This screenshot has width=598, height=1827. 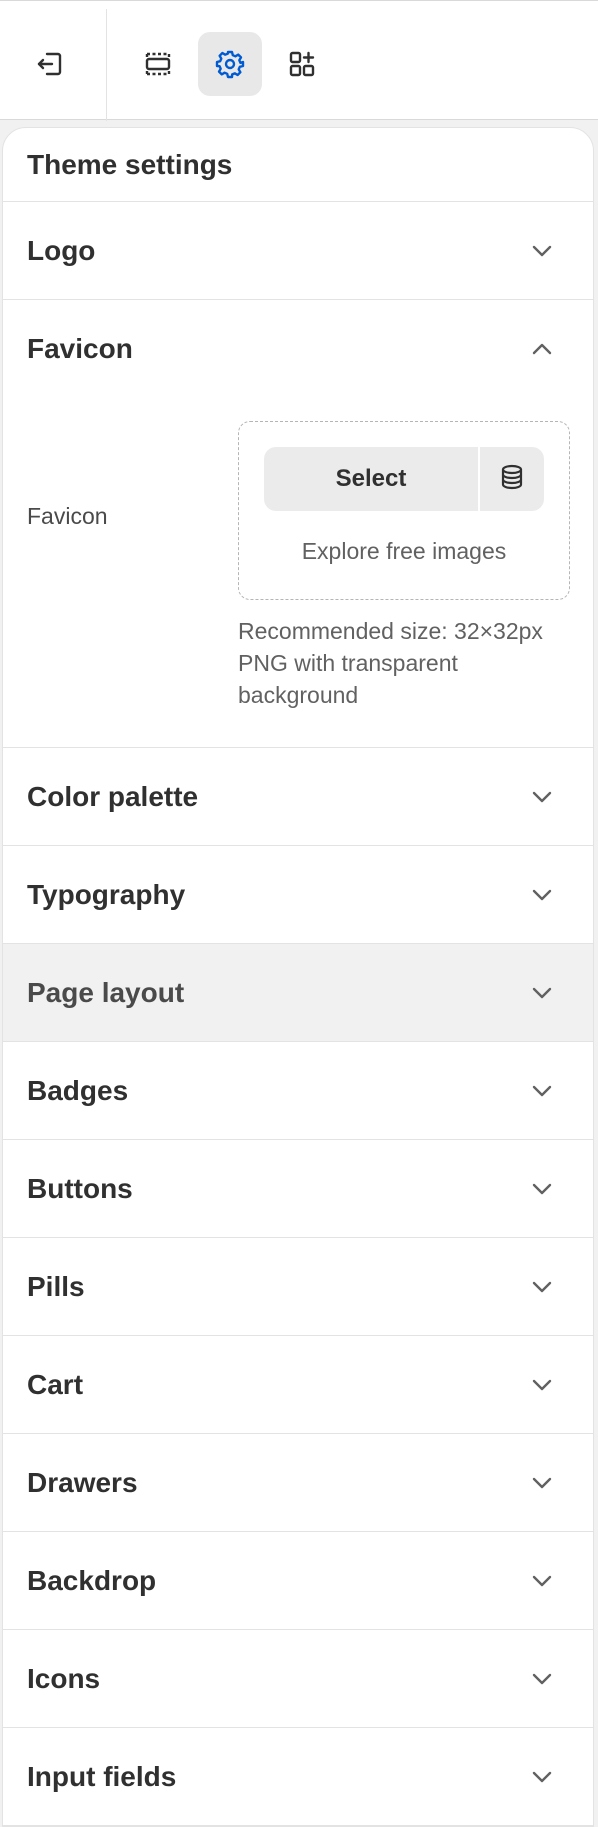 I want to click on section-title: Logo, so click(x=61, y=250).